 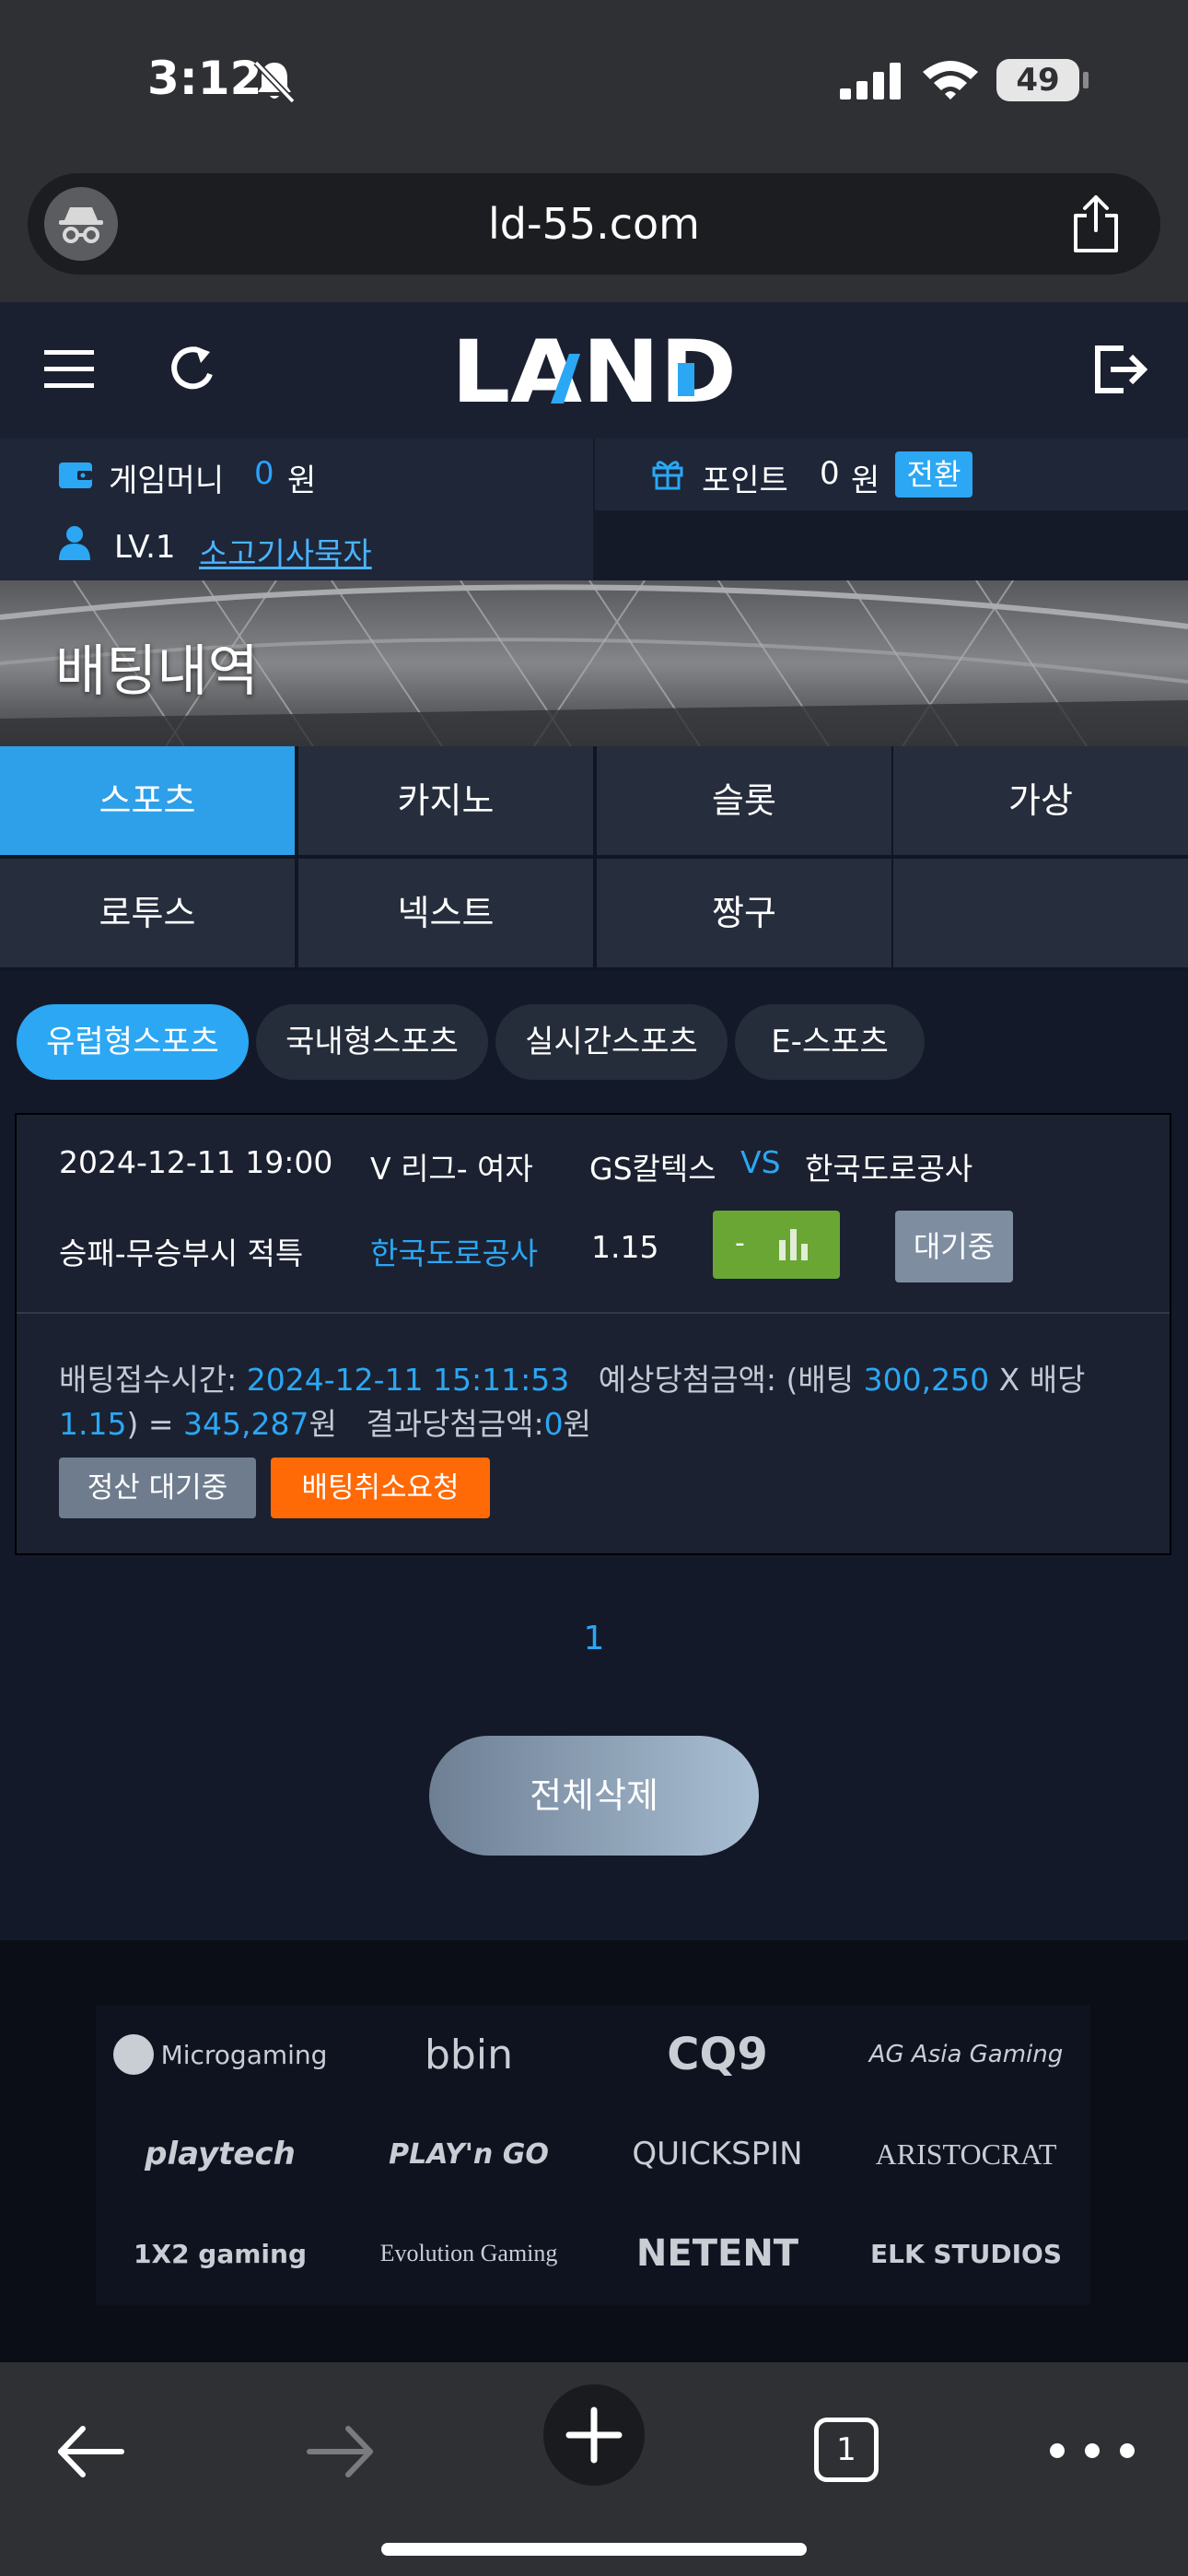 What do you see at coordinates (594, 545) in the screenshot?
I see `level-row: LV.1 소고기사묵자` at bounding box center [594, 545].